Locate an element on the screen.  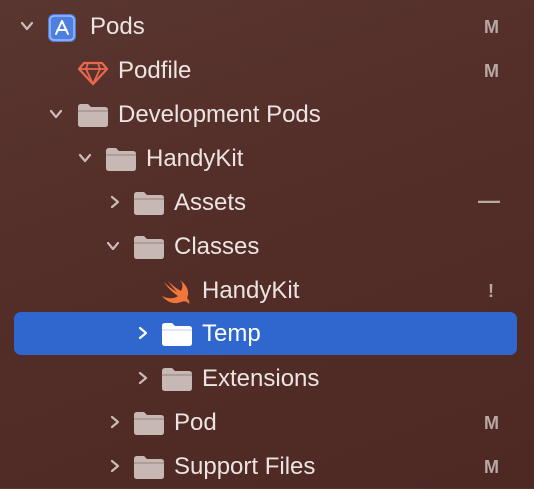
tree-row-label: Extensions is located at coordinates (261, 378).